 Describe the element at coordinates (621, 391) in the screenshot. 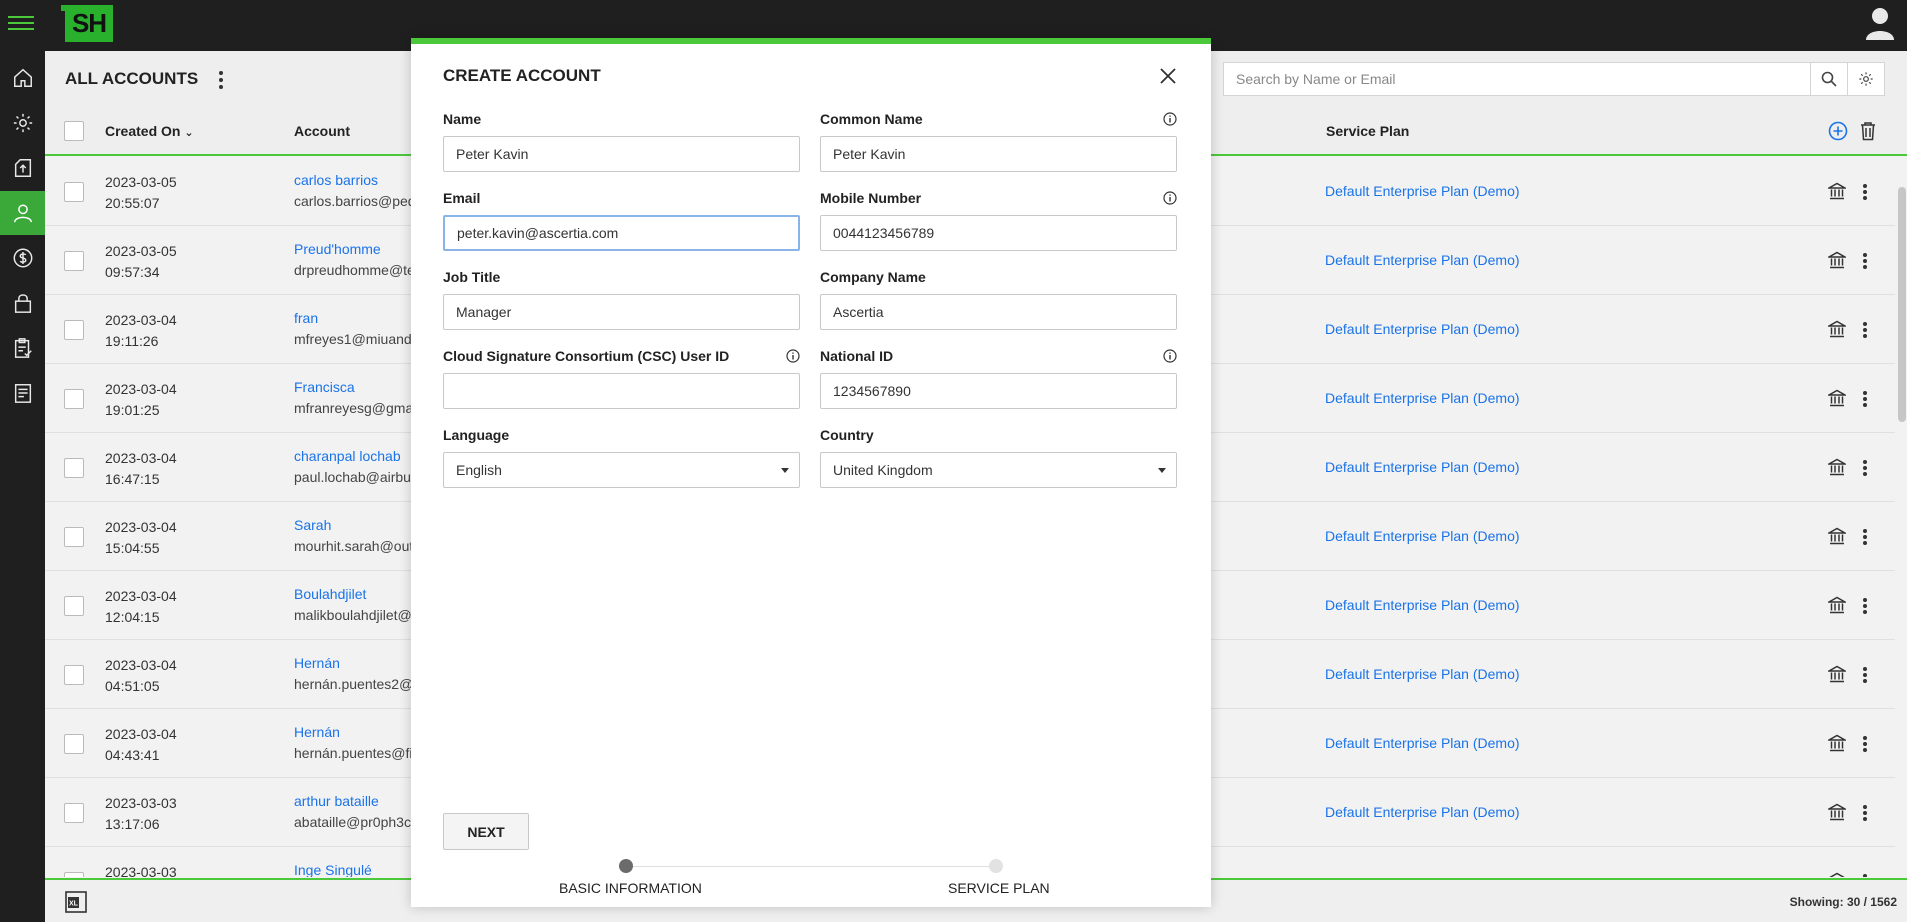

I see `csc-user-id-field` at that location.